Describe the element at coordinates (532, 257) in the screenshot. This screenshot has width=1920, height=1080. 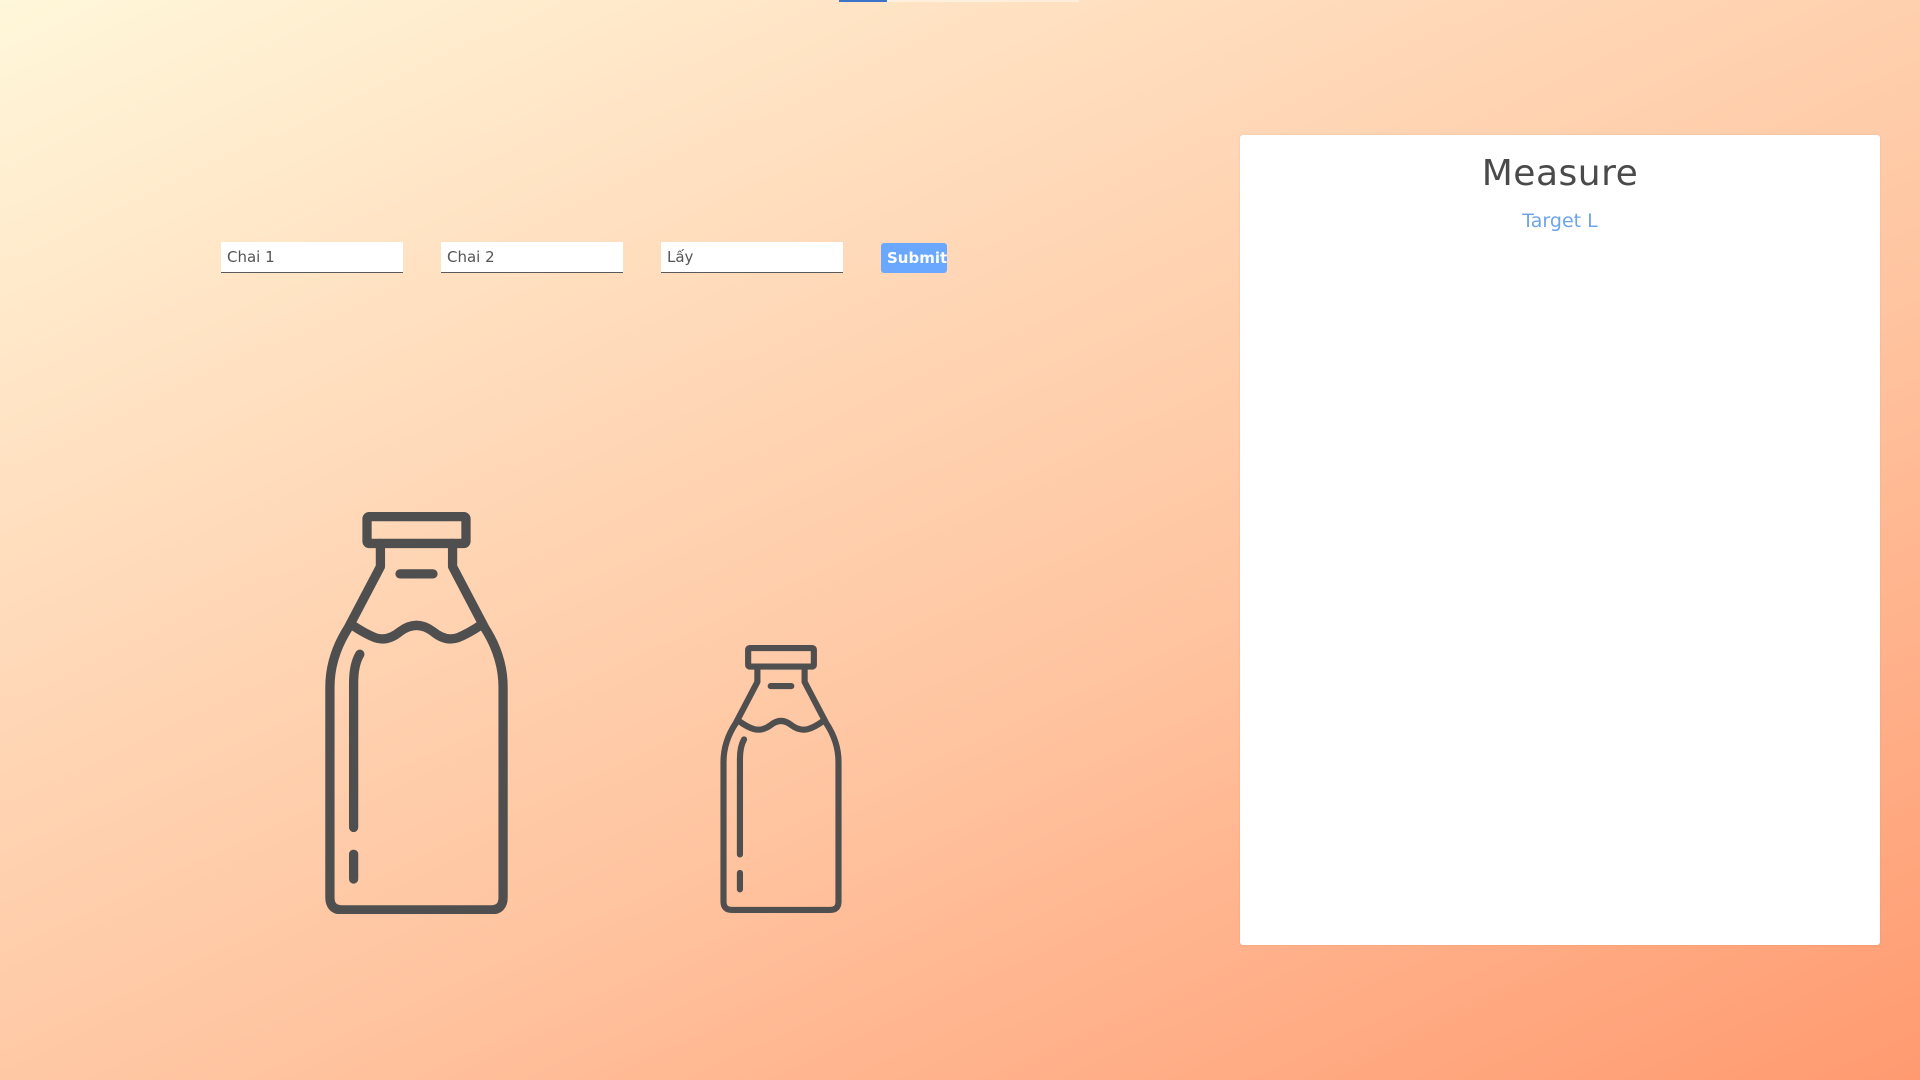
I see `bottle-2-capacity-input` at that location.